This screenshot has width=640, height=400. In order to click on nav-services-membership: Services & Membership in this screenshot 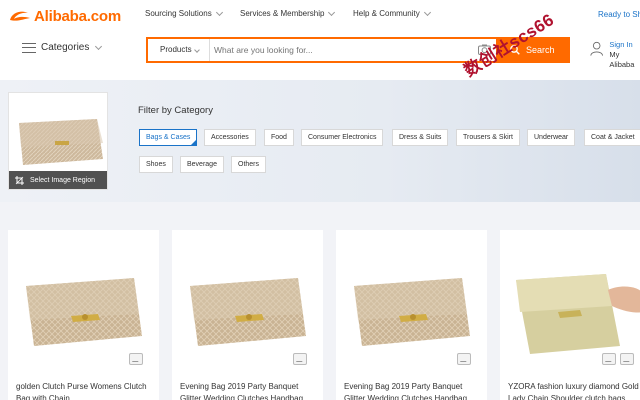, I will do `click(288, 13)`.